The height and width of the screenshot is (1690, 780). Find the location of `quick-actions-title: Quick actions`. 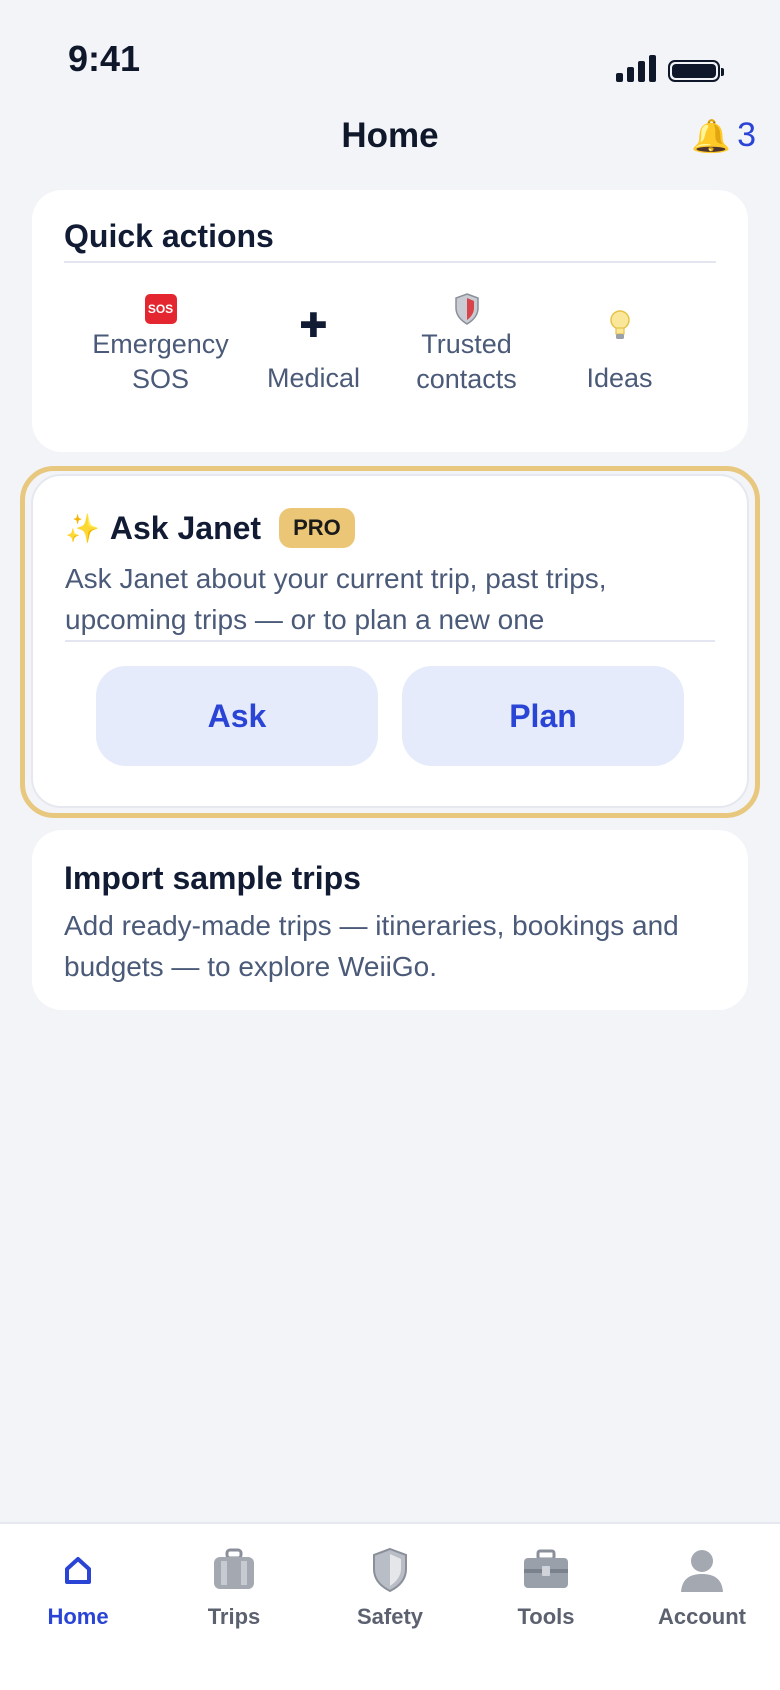

quick-actions-title: Quick actions is located at coordinates (169, 236).